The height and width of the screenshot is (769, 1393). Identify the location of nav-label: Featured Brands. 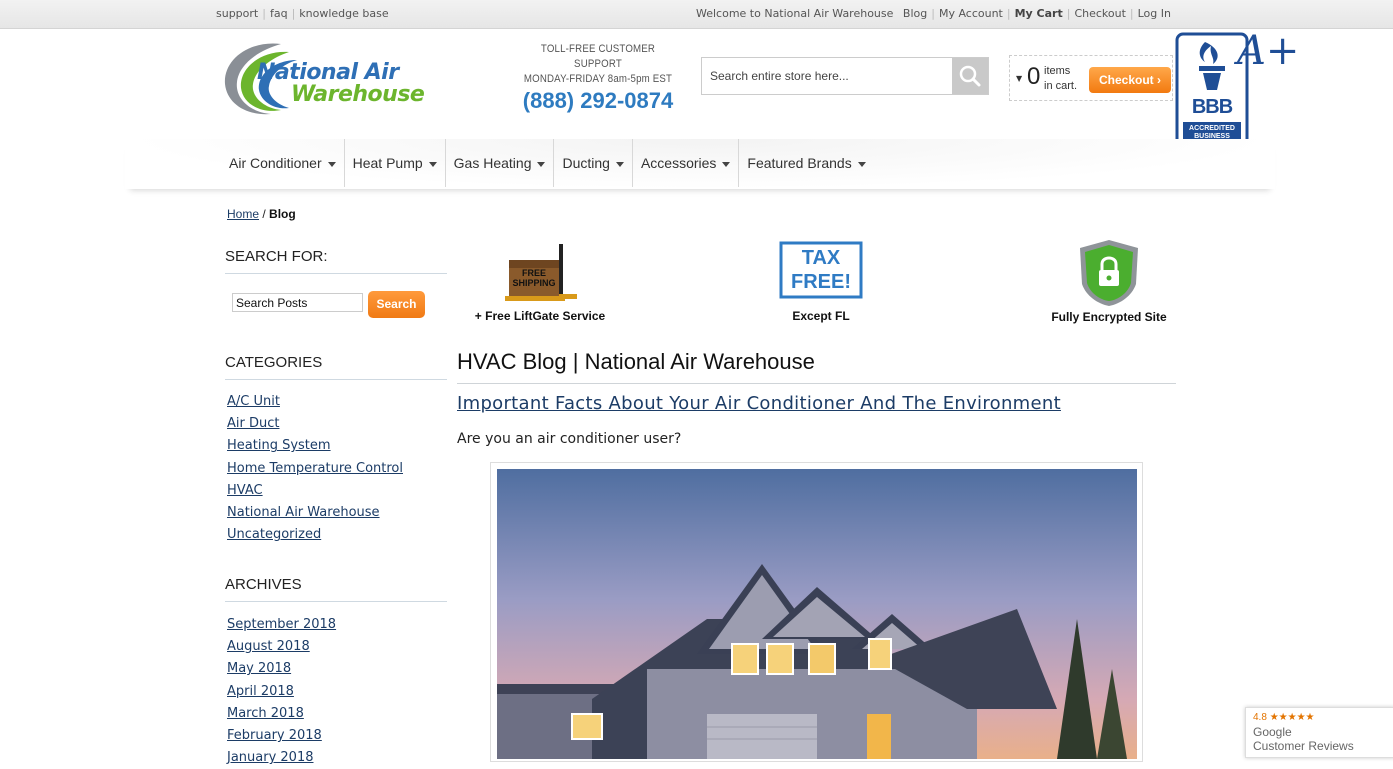
(799, 163).